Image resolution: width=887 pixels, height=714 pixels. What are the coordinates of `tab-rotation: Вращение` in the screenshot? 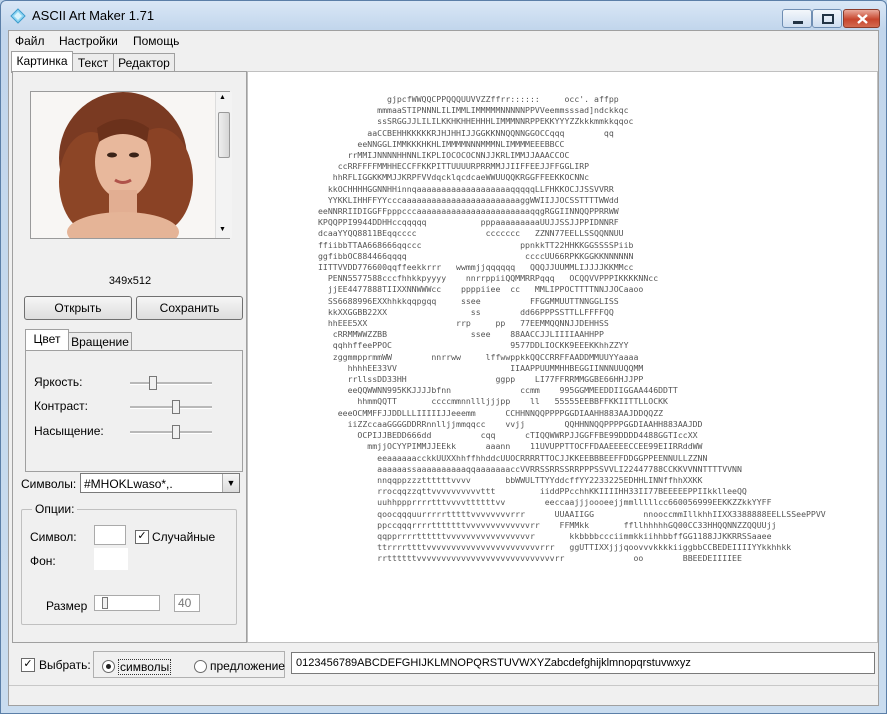 It's located at (100, 342).